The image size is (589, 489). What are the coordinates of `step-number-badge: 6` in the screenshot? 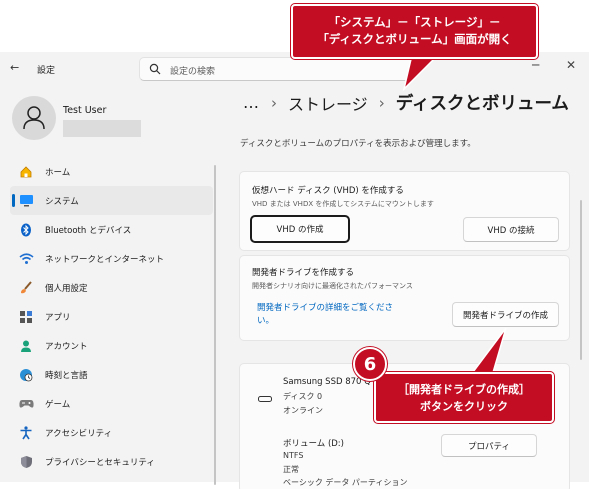 It's located at (370, 364).